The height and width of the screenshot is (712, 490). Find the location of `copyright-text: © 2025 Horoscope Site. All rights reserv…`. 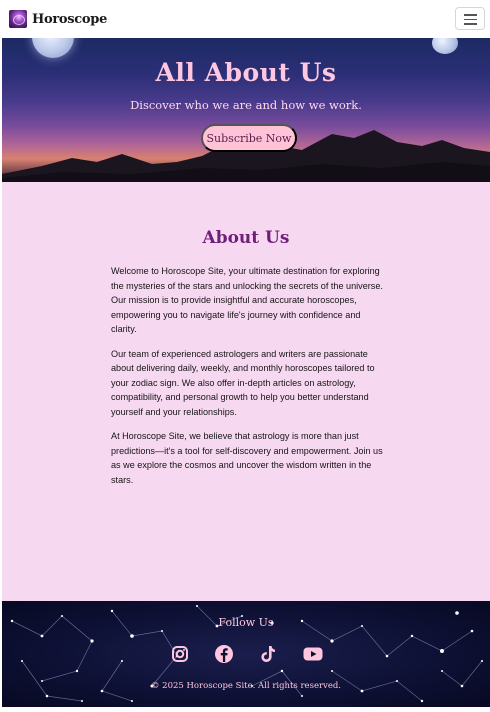

copyright-text: © 2025 Horoscope Site. All rights reserv… is located at coordinates (246, 686).